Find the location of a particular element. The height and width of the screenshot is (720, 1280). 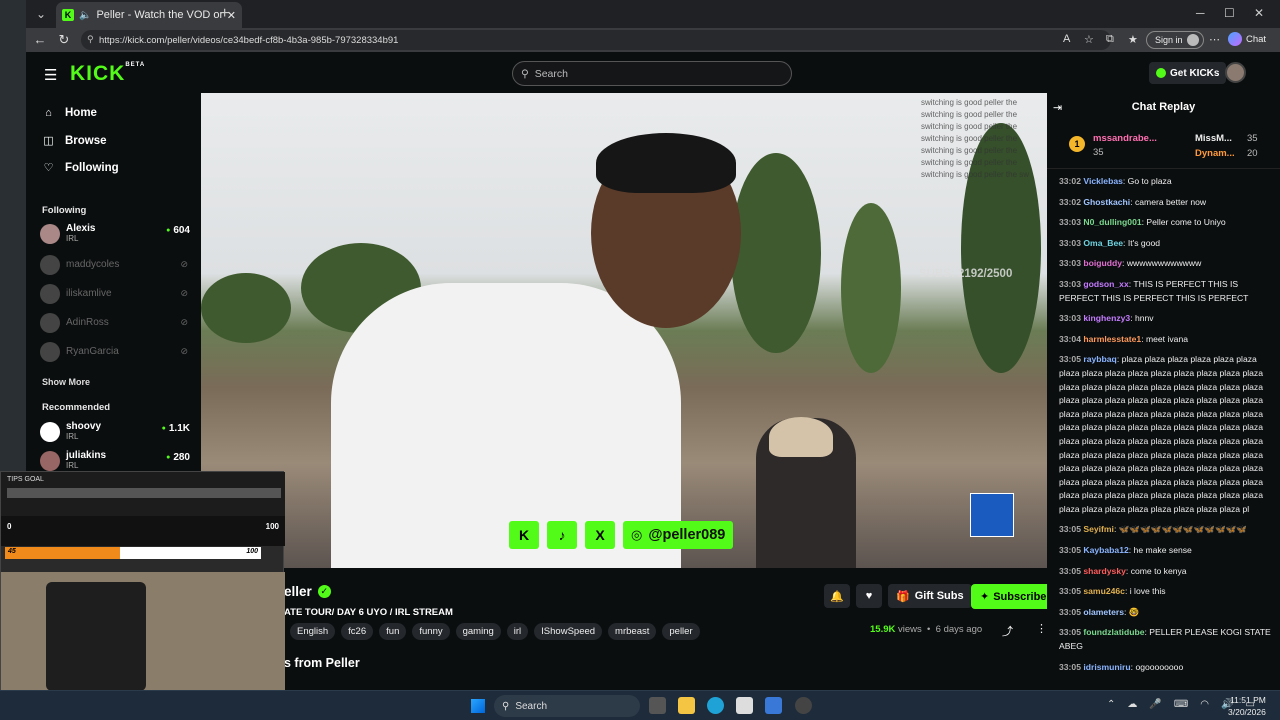

tag: irl is located at coordinates (517, 631).